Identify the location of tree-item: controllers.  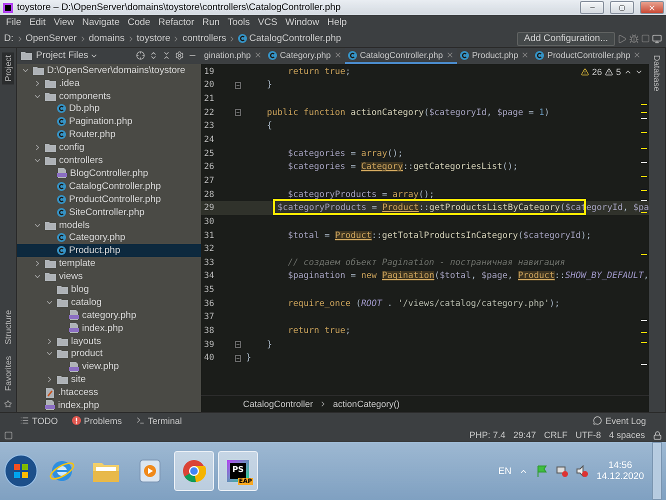
(109, 160).